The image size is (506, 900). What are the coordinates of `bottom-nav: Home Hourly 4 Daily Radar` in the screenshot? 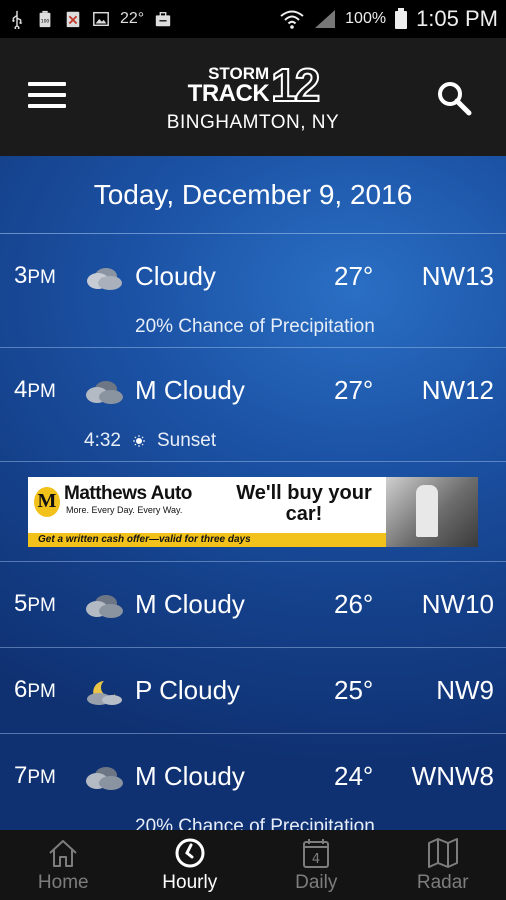 It's located at (253, 865).